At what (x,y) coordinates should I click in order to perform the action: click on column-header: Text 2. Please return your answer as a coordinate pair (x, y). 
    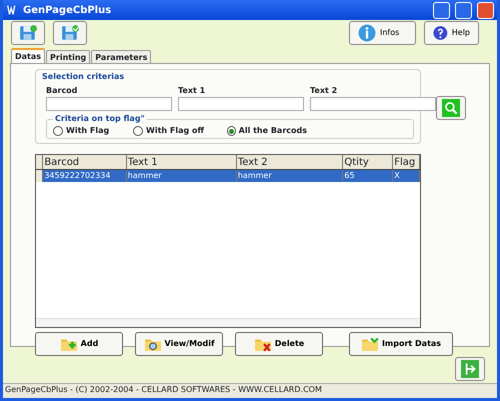
    Looking at the image, I should click on (290, 162).